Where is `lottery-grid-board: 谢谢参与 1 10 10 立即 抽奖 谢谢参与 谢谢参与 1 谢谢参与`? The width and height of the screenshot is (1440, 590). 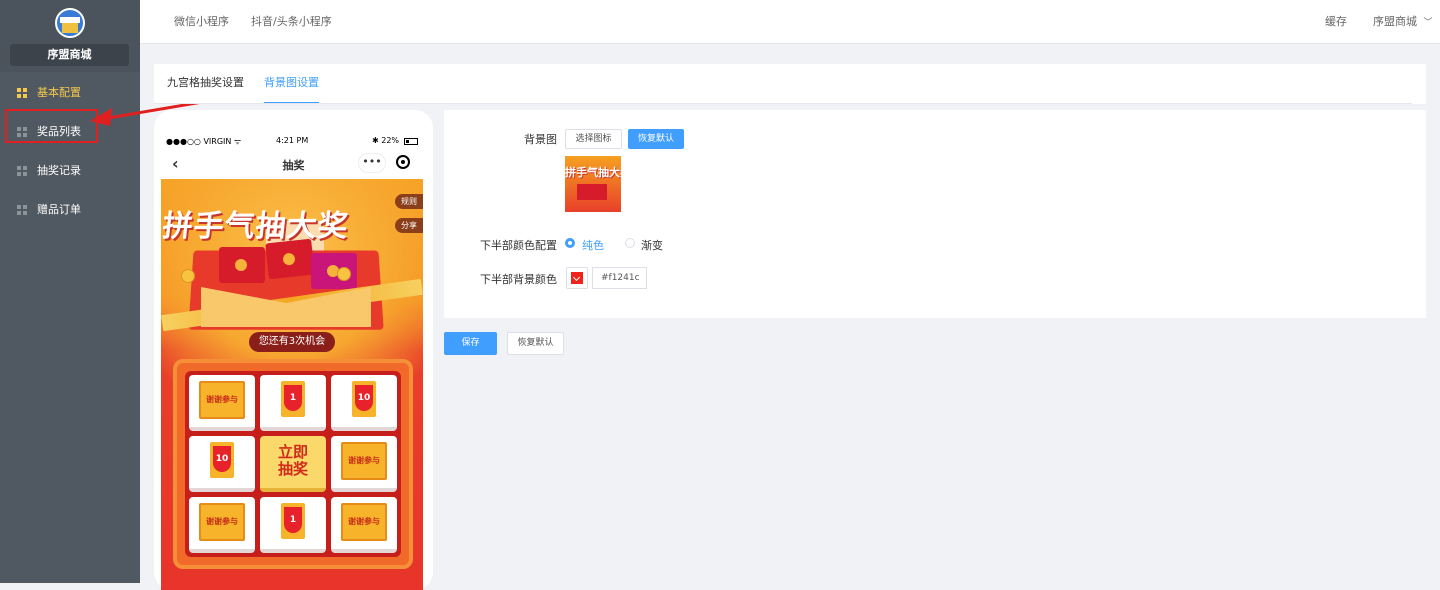
lottery-grid-board: 谢谢参与 1 10 10 立即 抽奖 谢谢参与 谢谢参与 1 谢谢参与 is located at coordinates (293, 464).